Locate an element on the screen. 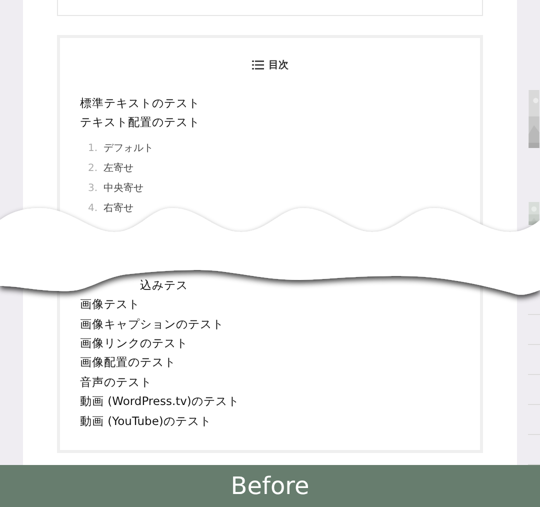 This screenshot has height=507, width=540. toc-link: 動画 (WordPress.tv)のテスト is located at coordinates (160, 402).